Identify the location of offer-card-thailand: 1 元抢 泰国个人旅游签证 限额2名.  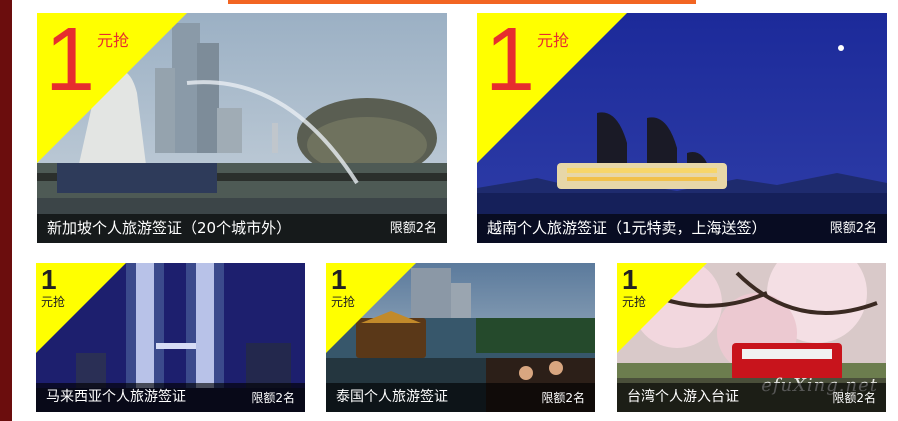
(460, 337).